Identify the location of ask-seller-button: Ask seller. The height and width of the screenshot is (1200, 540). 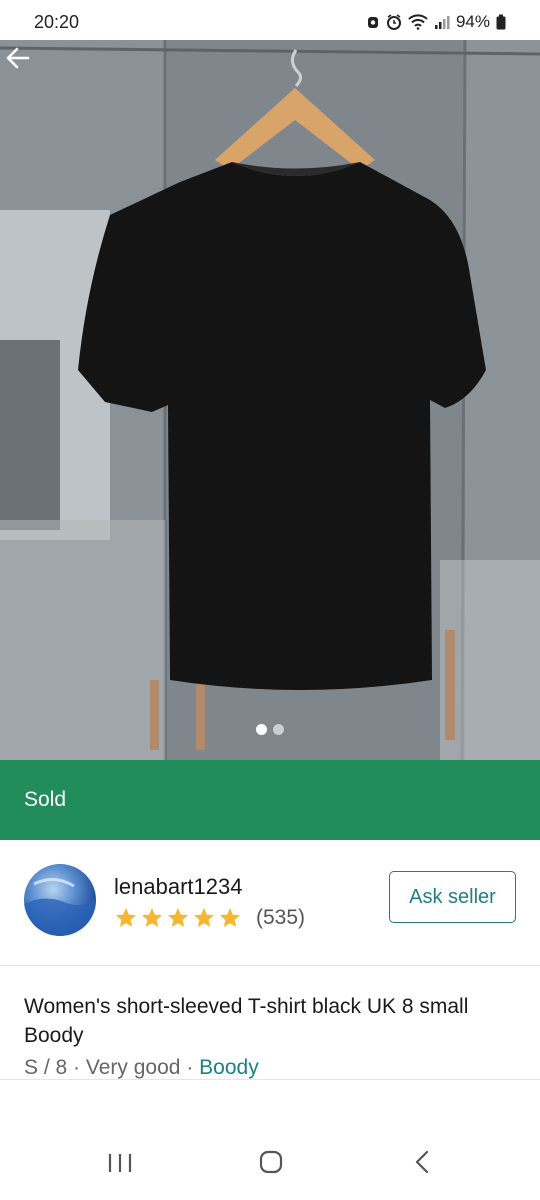
(452, 897).